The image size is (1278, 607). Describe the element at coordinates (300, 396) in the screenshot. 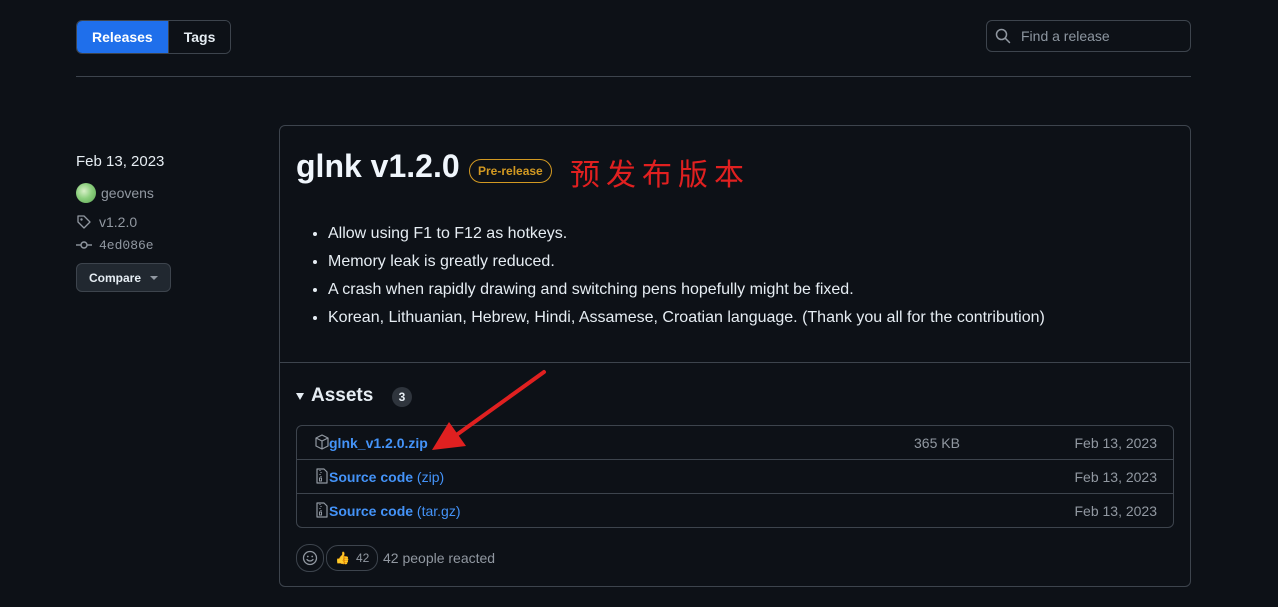

I see `triangle-down-icon` at that location.